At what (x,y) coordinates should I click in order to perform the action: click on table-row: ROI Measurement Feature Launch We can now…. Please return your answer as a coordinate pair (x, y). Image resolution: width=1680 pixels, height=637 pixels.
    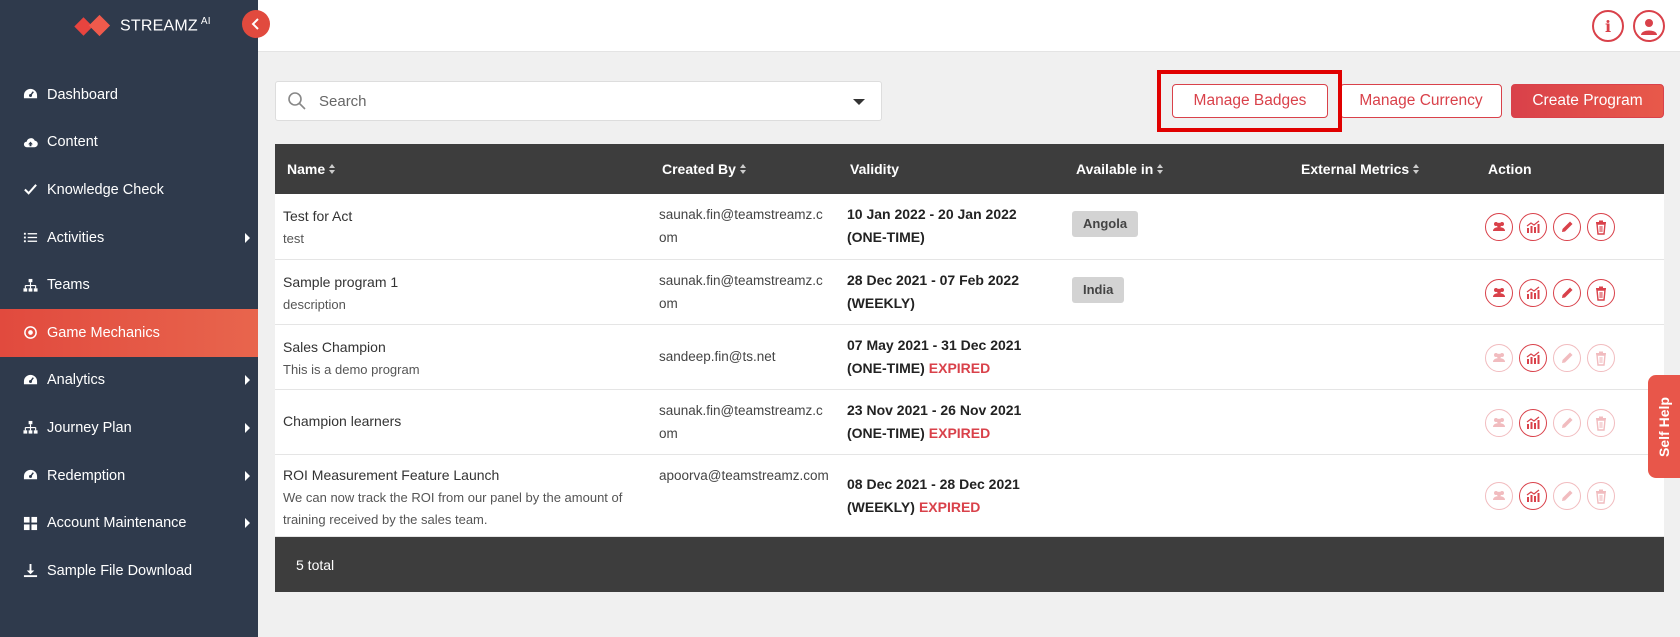
    Looking at the image, I should click on (969, 496).